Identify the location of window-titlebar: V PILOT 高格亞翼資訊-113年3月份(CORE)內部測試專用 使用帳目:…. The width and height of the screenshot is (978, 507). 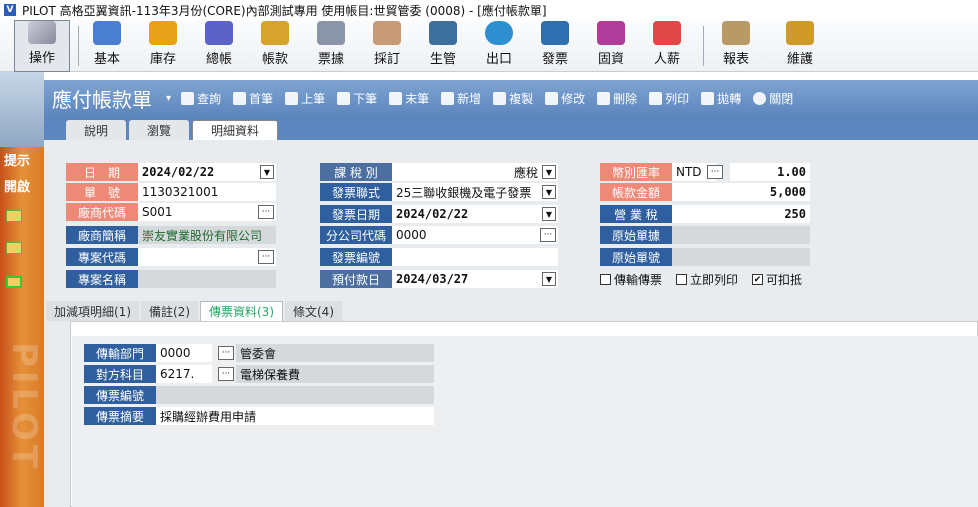
(489, 10).